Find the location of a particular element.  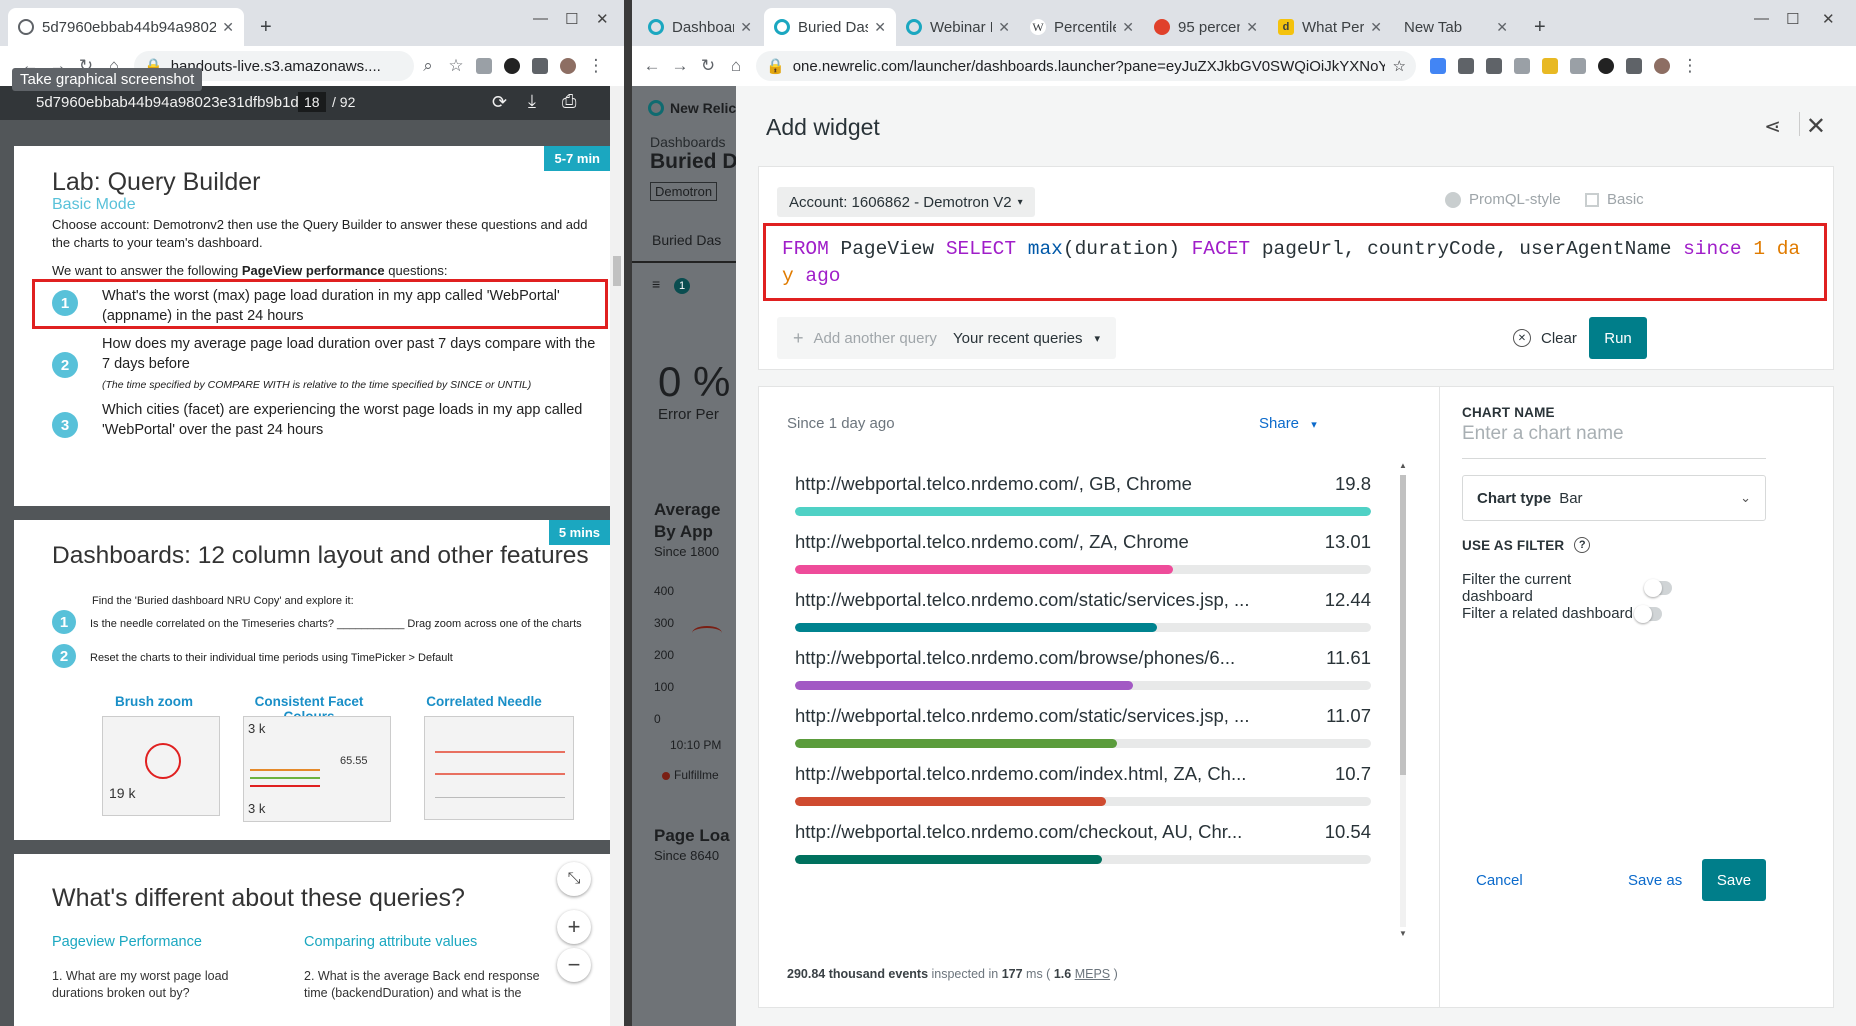

fit-page-button: ⤡ is located at coordinates (574, 879).